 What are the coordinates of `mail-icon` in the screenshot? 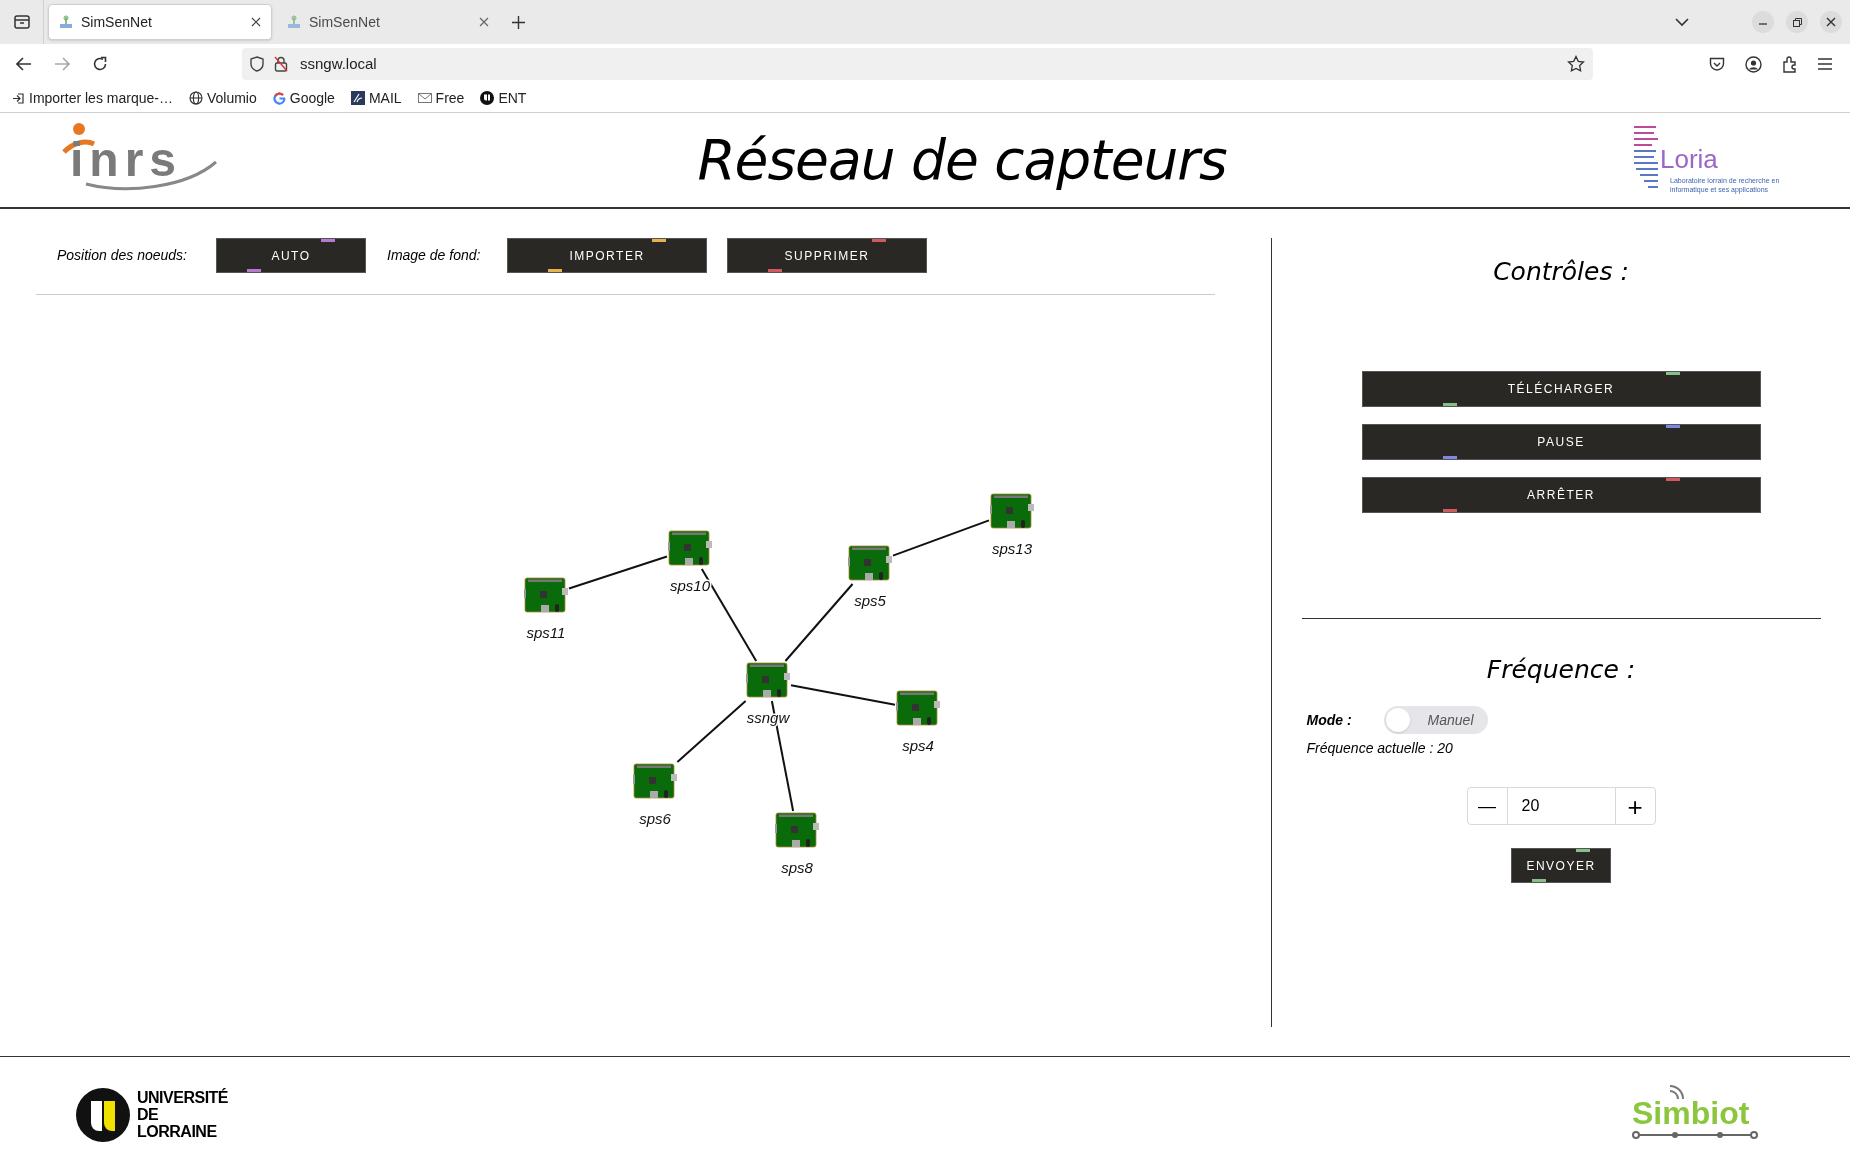 It's located at (357, 98).